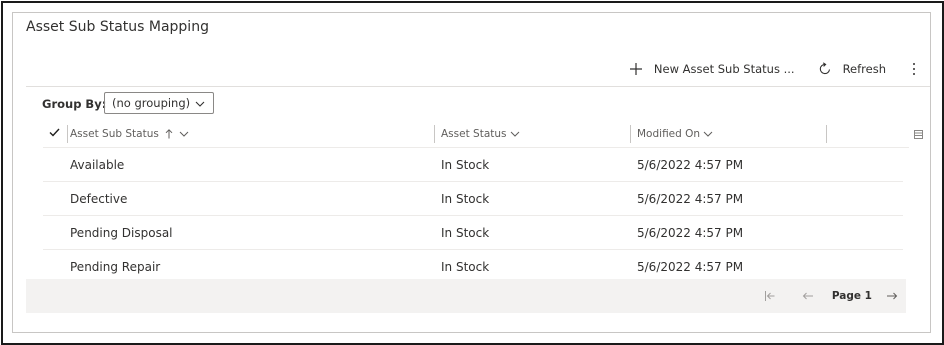 The width and height of the screenshot is (944, 345). Describe the element at coordinates (914, 69) in the screenshot. I see `more-vertical-icon` at that location.